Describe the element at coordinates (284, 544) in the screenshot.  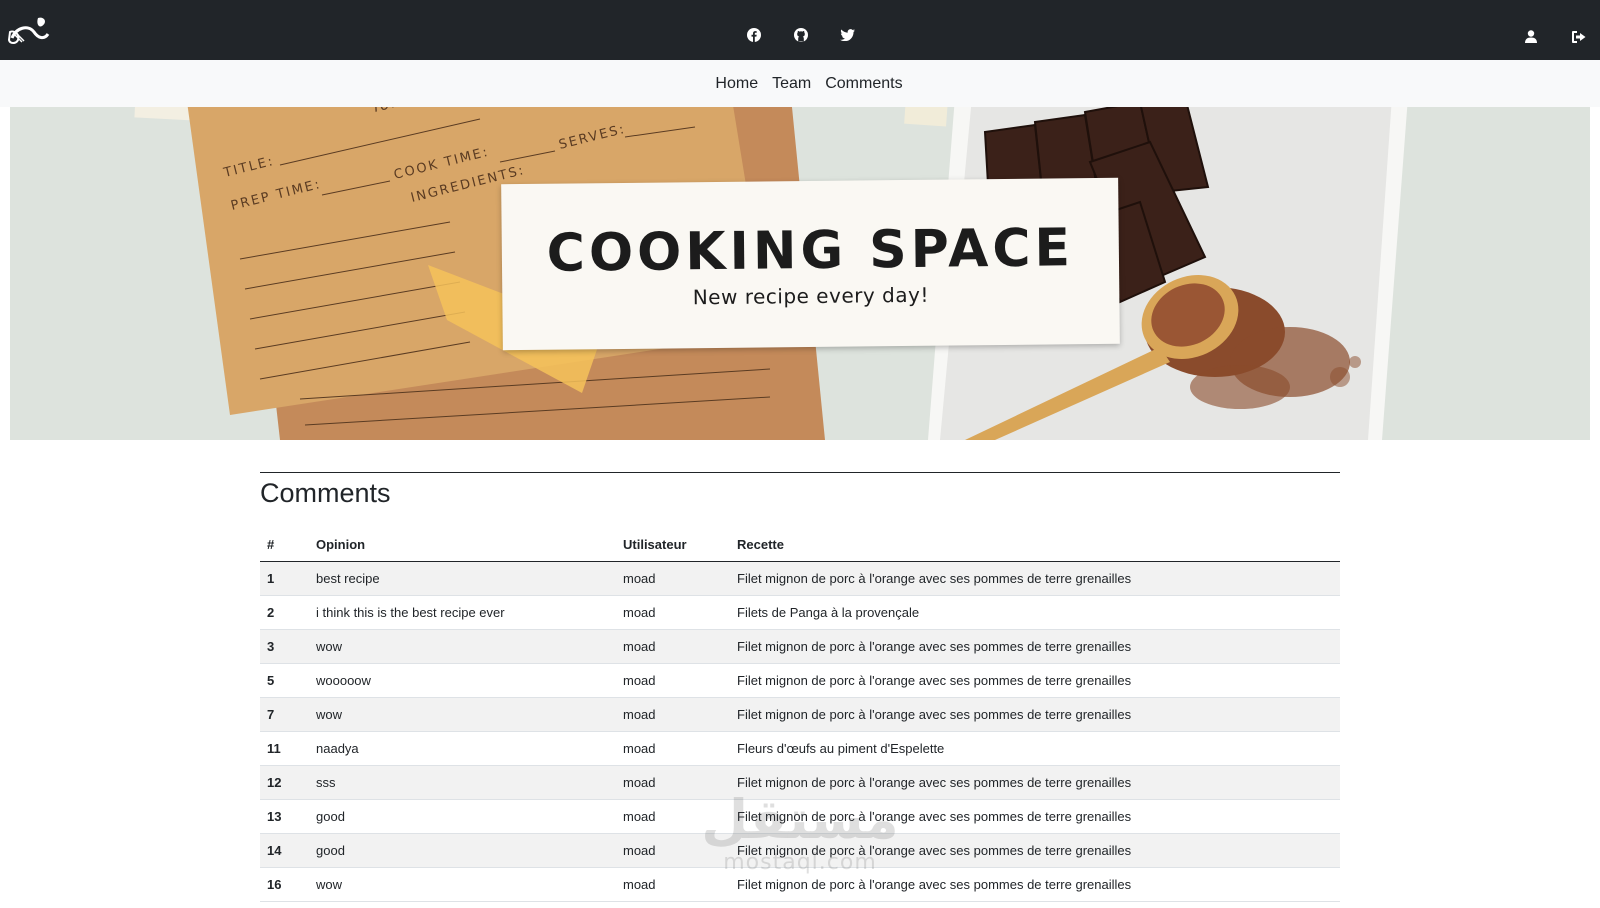
I see `col-header-number: #` at that location.